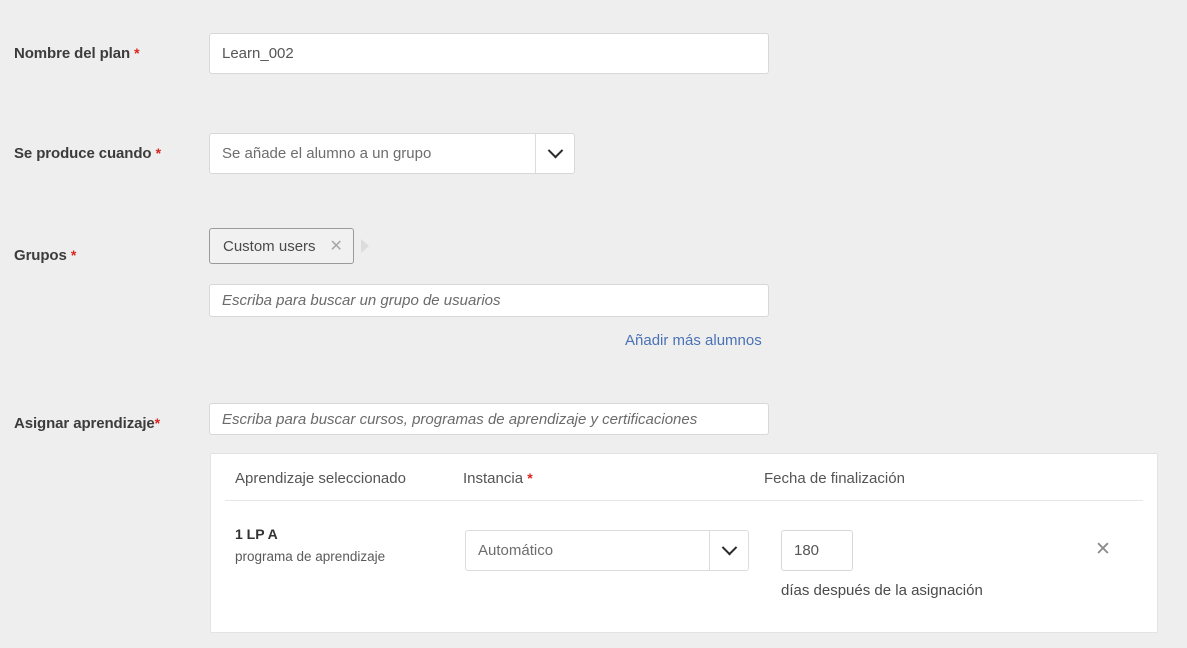 This screenshot has width=1187, height=648. What do you see at coordinates (327, 153) in the screenshot?
I see `trigger-selected-value: Se añade el alumno a un grupo` at bounding box center [327, 153].